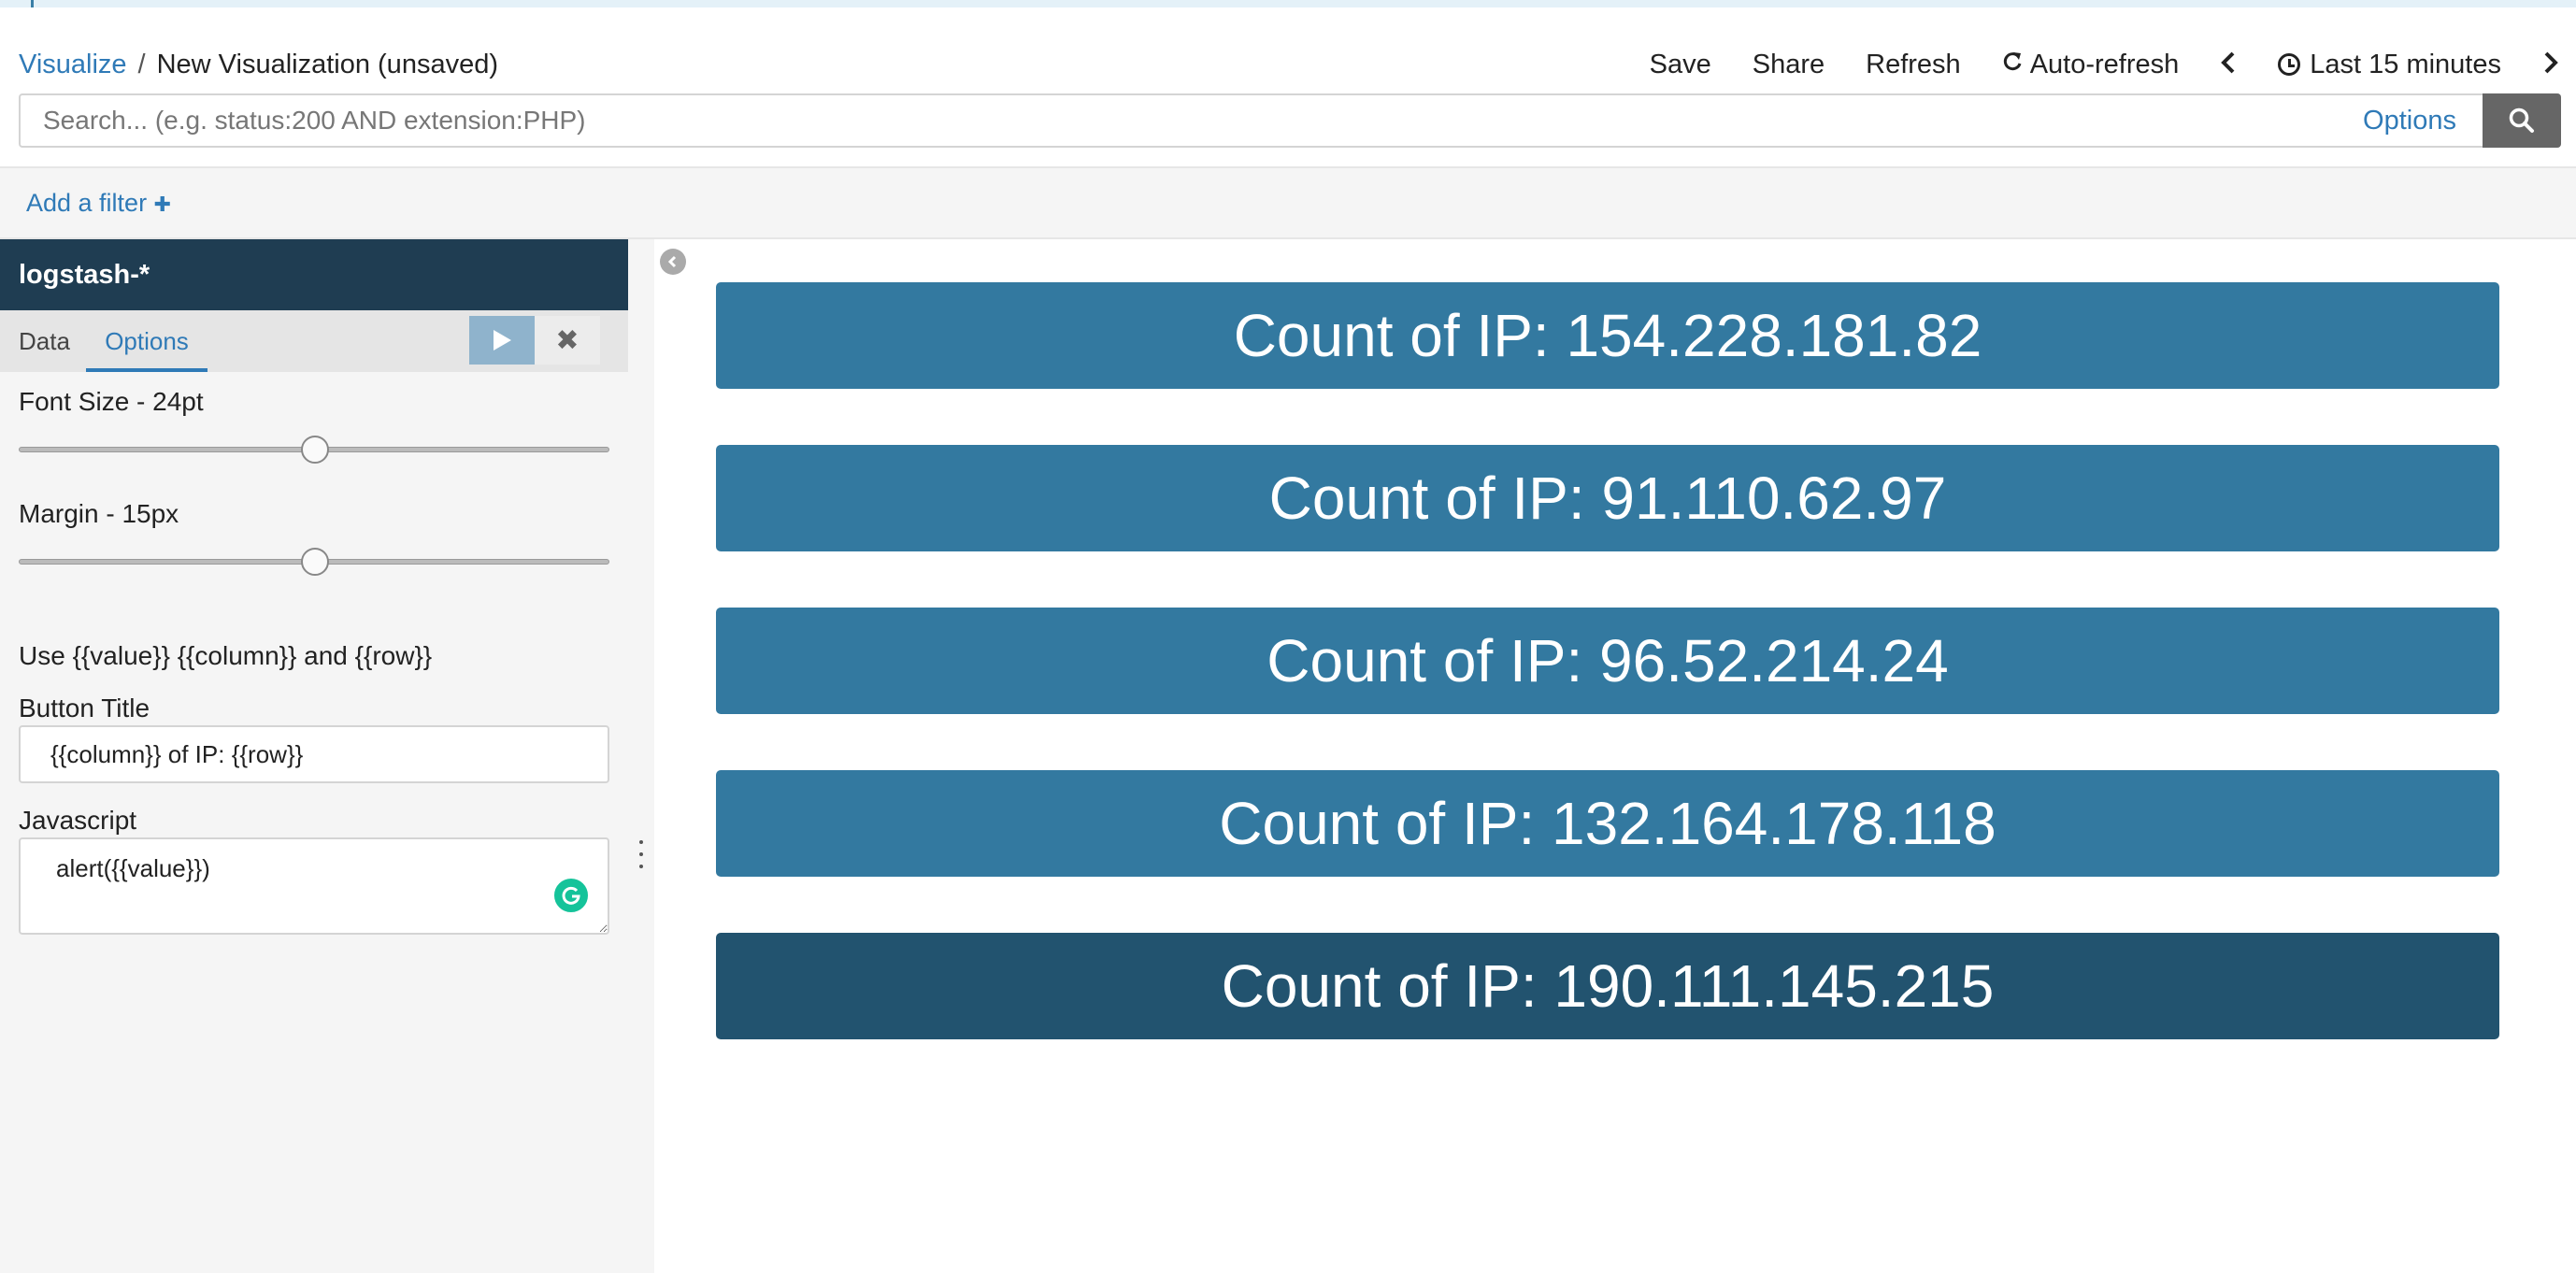 The image size is (2576, 1273). I want to click on button-title-label: Button Title, so click(84, 708).